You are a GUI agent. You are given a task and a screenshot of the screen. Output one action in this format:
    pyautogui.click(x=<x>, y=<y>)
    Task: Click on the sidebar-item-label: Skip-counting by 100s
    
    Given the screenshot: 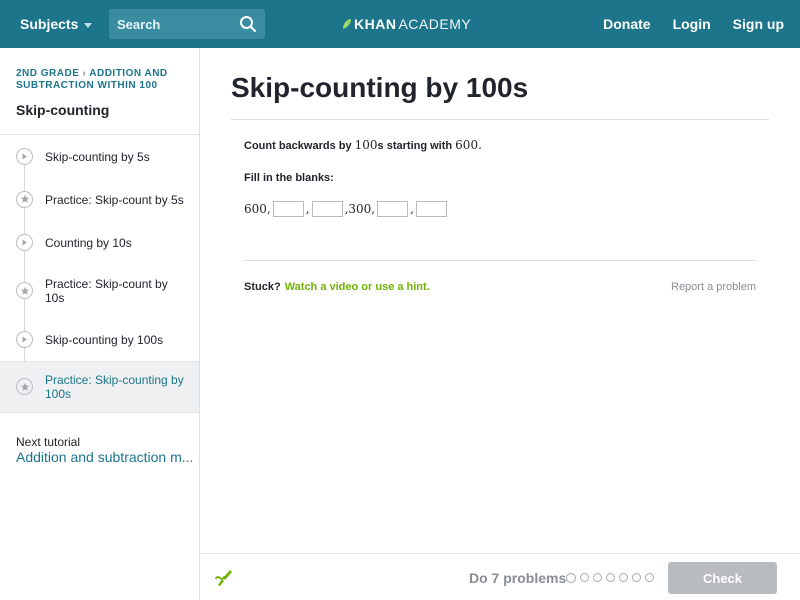 What is the action you would take?
    pyautogui.click(x=104, y=339)
    